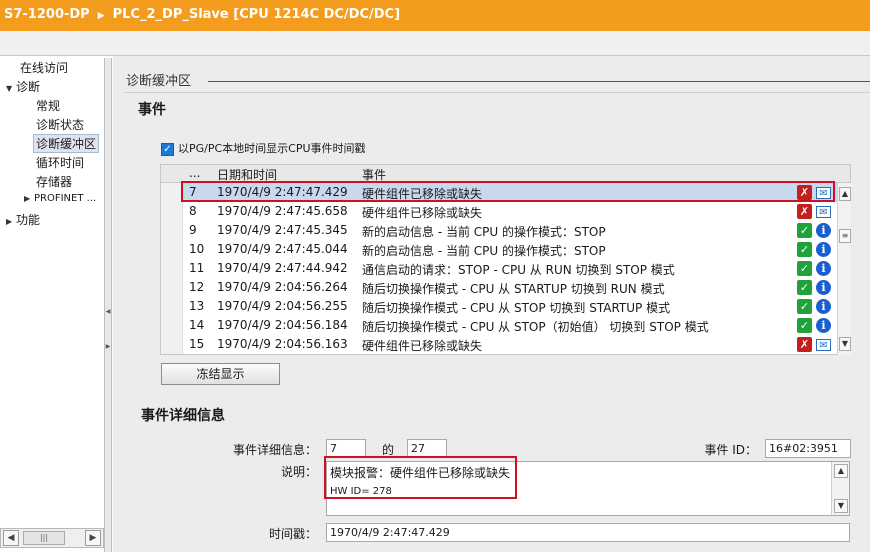  Describe the element at coordinates (823, 345) in the screenshot. I see `mail-incoming-icon: ✉` at that location.